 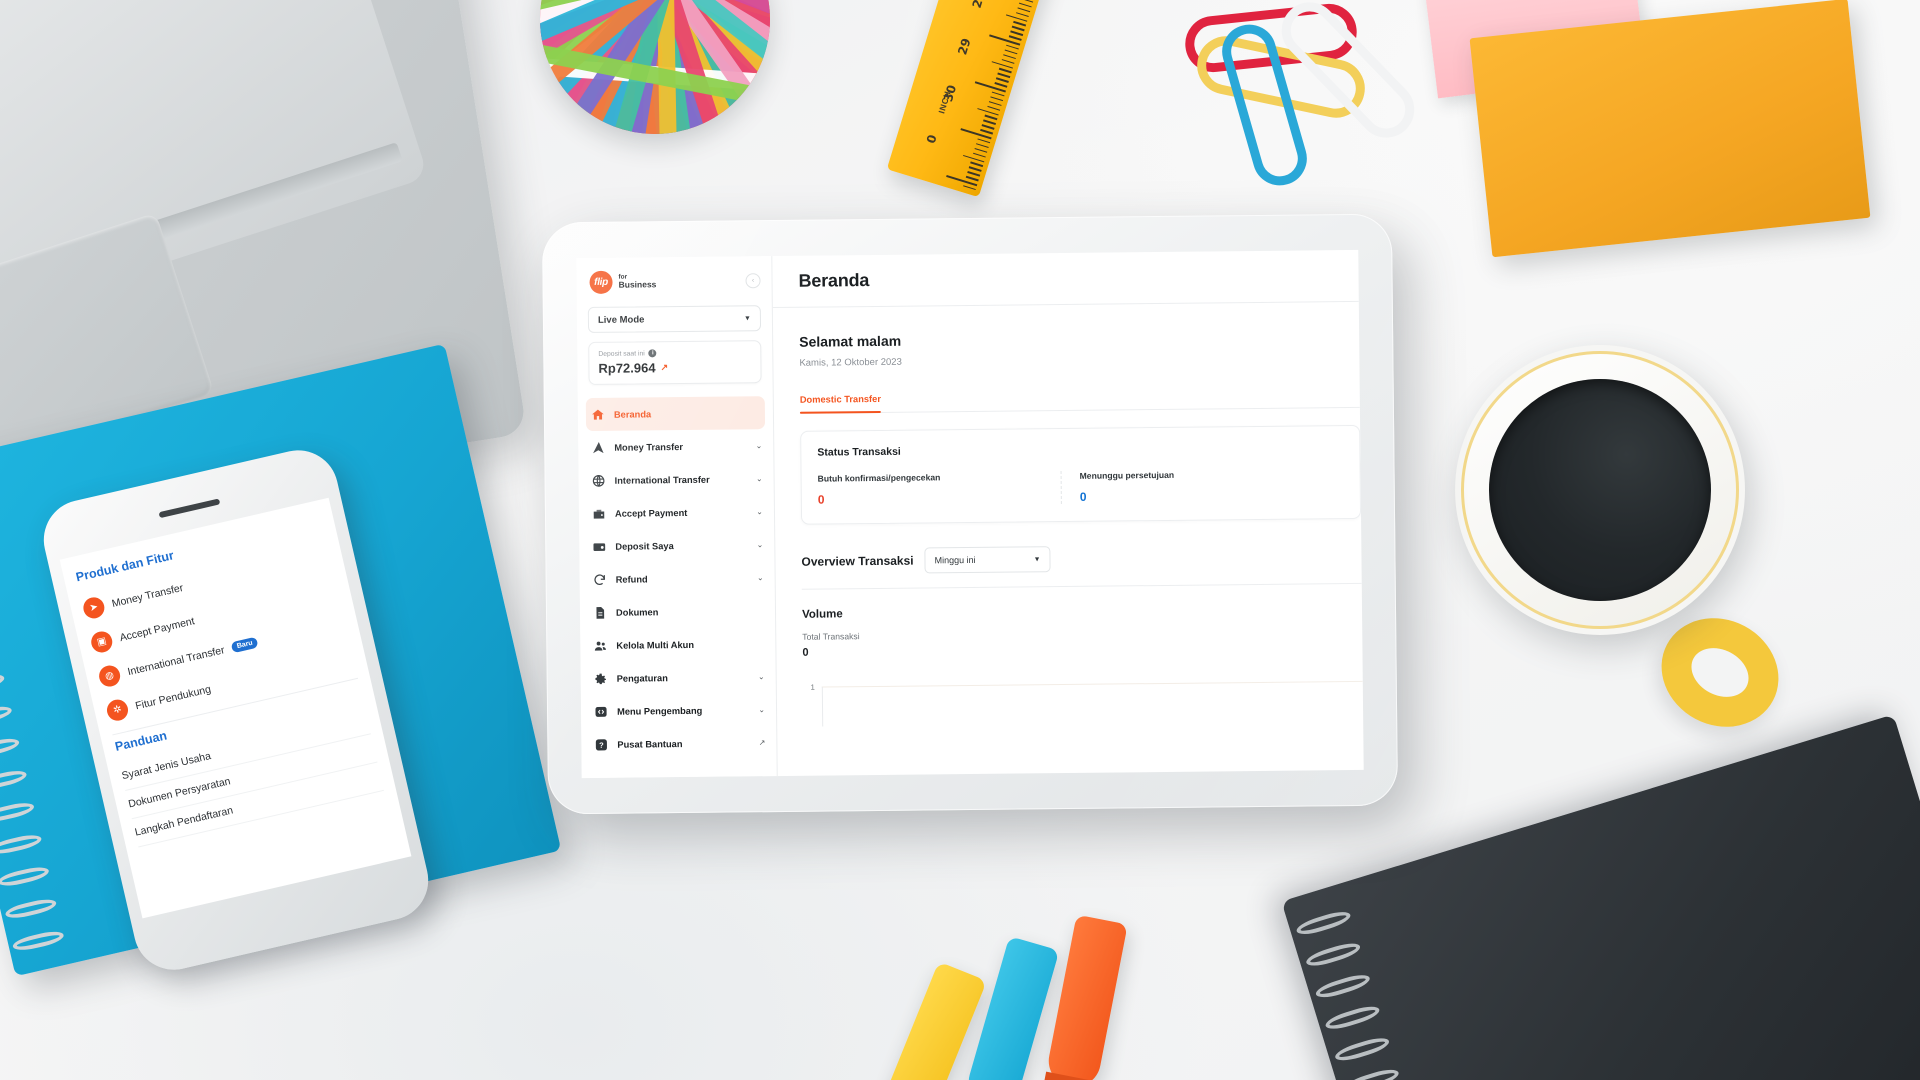 I want to click on sidebar-item-money-transfer: Money Transfer ⌄, so click(x=675, y=446).